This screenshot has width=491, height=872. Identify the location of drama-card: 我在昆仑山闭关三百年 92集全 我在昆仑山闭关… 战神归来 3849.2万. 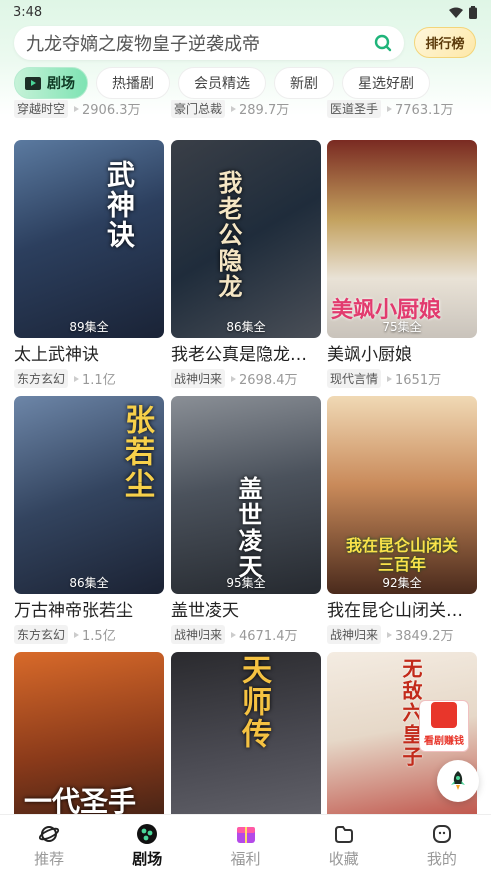
(402, 520).